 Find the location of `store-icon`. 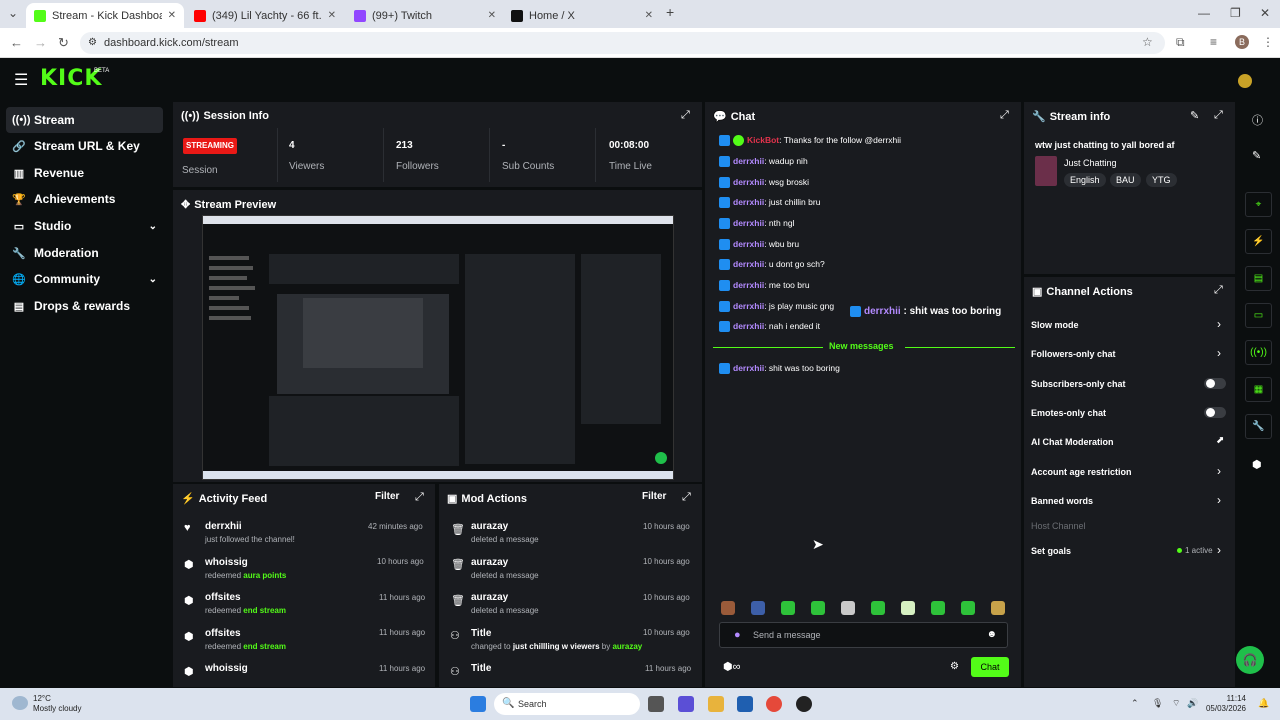

store-icon is located at coordinates (745, 704).